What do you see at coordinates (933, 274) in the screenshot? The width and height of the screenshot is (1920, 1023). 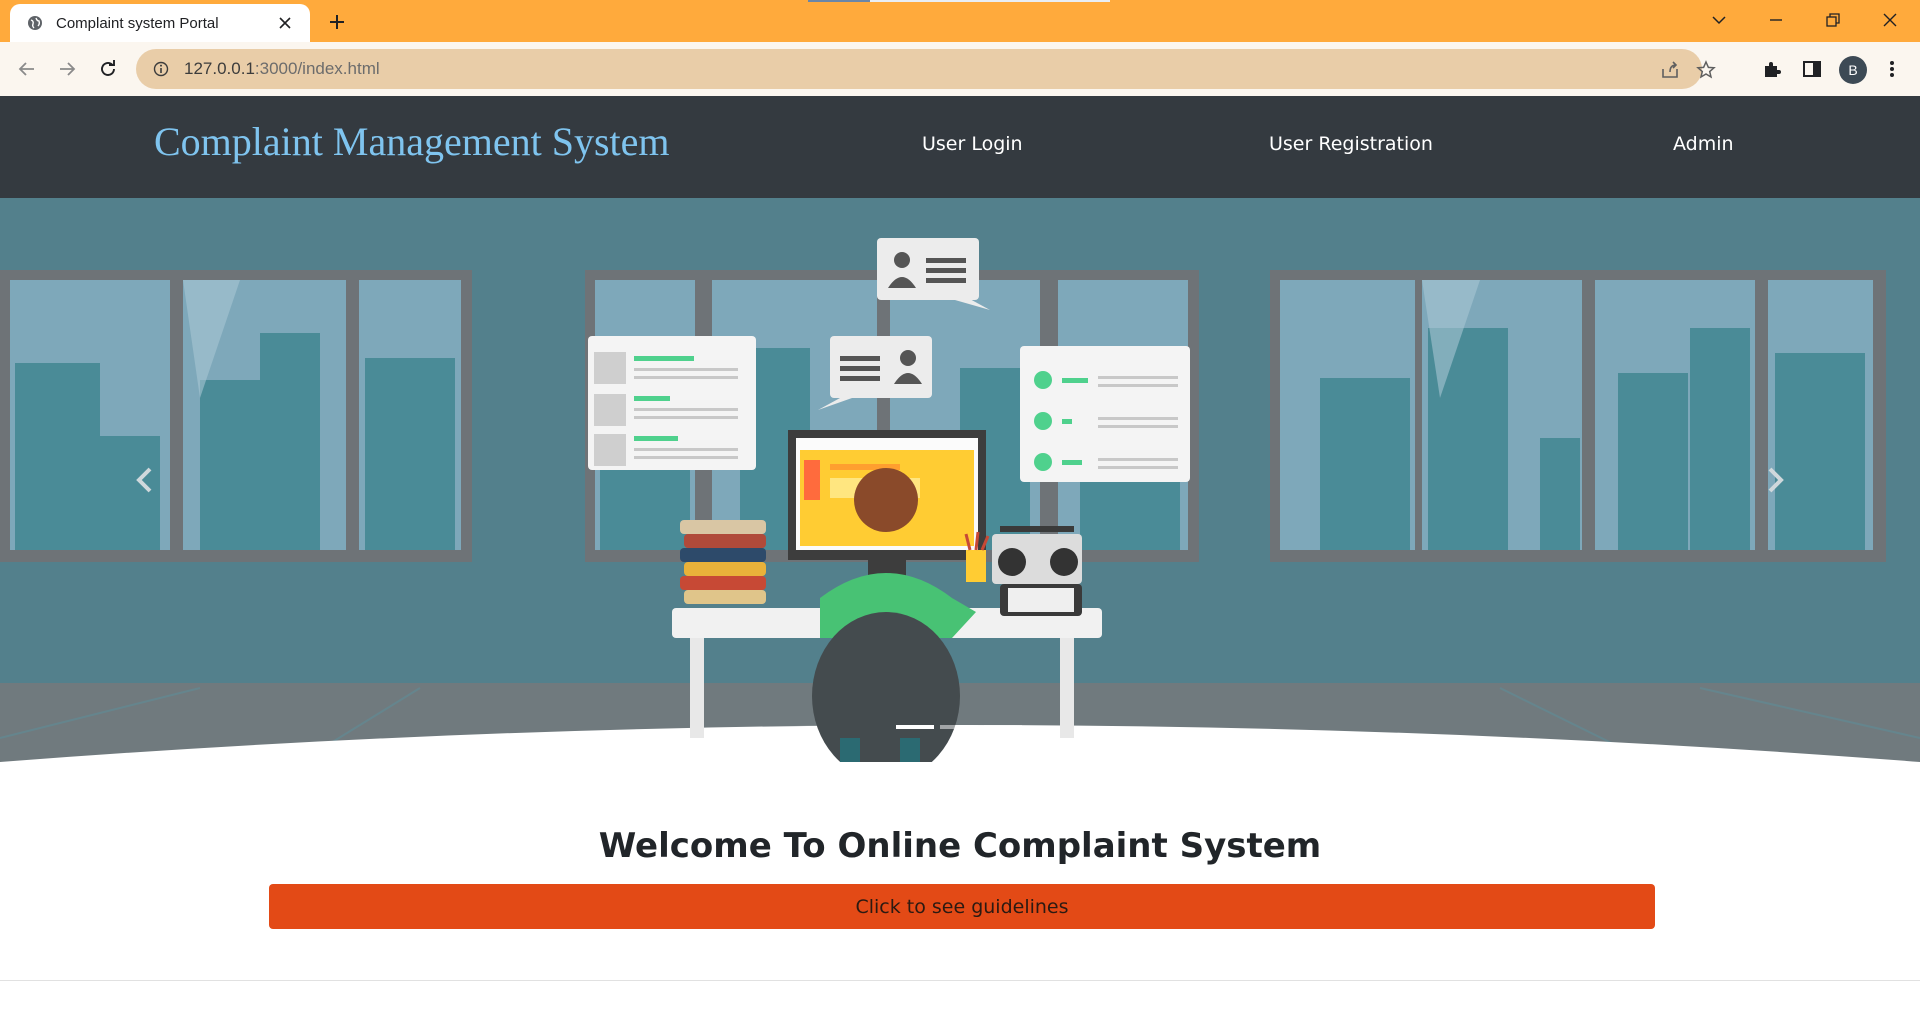 I see `chat-bubble-top` at bounding box center [933, 274].